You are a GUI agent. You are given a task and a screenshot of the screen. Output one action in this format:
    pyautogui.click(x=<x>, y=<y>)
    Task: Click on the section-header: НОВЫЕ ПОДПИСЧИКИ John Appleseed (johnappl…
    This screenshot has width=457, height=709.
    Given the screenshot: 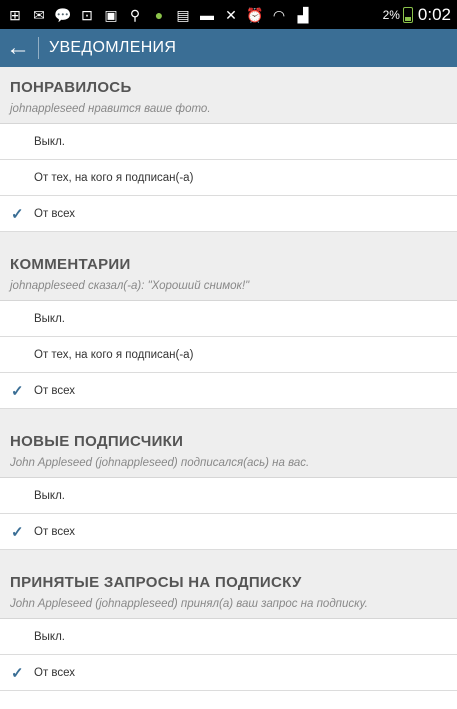 What is the action you would take?
    pyautogui.click(x=228, y=449)
    